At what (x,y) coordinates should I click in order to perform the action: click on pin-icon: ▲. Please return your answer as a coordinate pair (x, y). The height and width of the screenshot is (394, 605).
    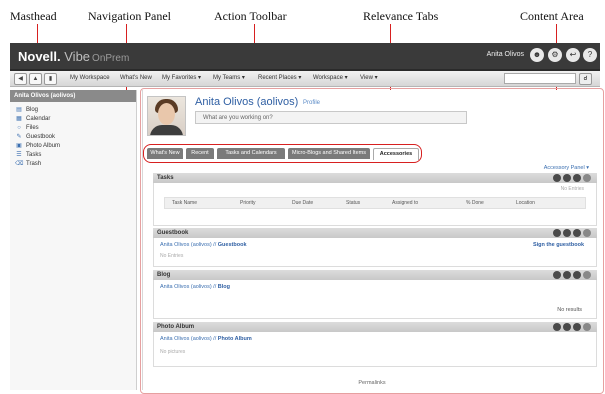
    Looking at the image, I should click on (35, 79).